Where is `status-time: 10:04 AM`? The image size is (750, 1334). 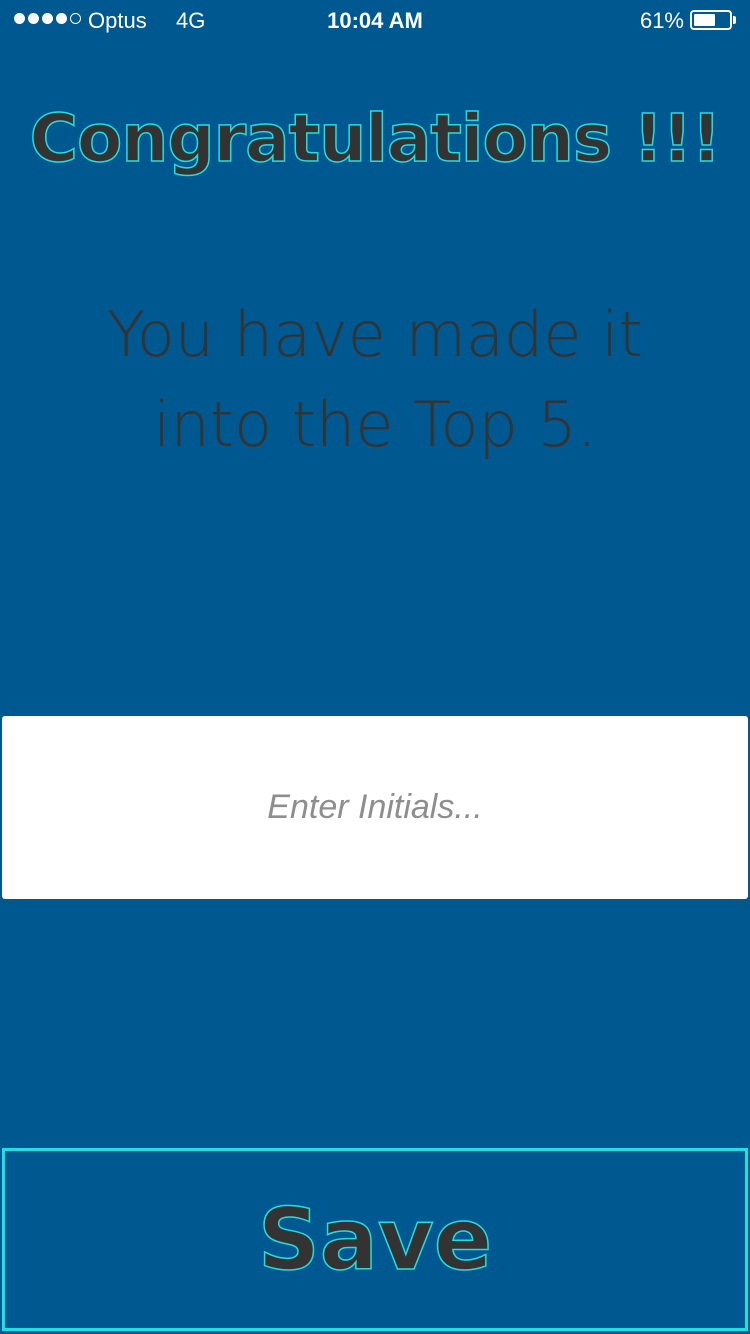 status-time: 10:04 AM is located at coordinates (375, 20).